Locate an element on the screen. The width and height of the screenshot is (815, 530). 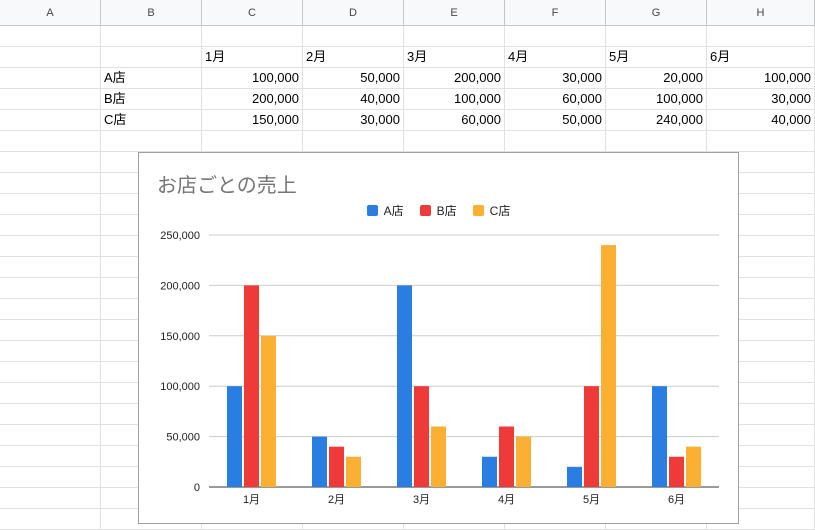
y-tick-label: 250,000 is located at coordinates (180, 236).